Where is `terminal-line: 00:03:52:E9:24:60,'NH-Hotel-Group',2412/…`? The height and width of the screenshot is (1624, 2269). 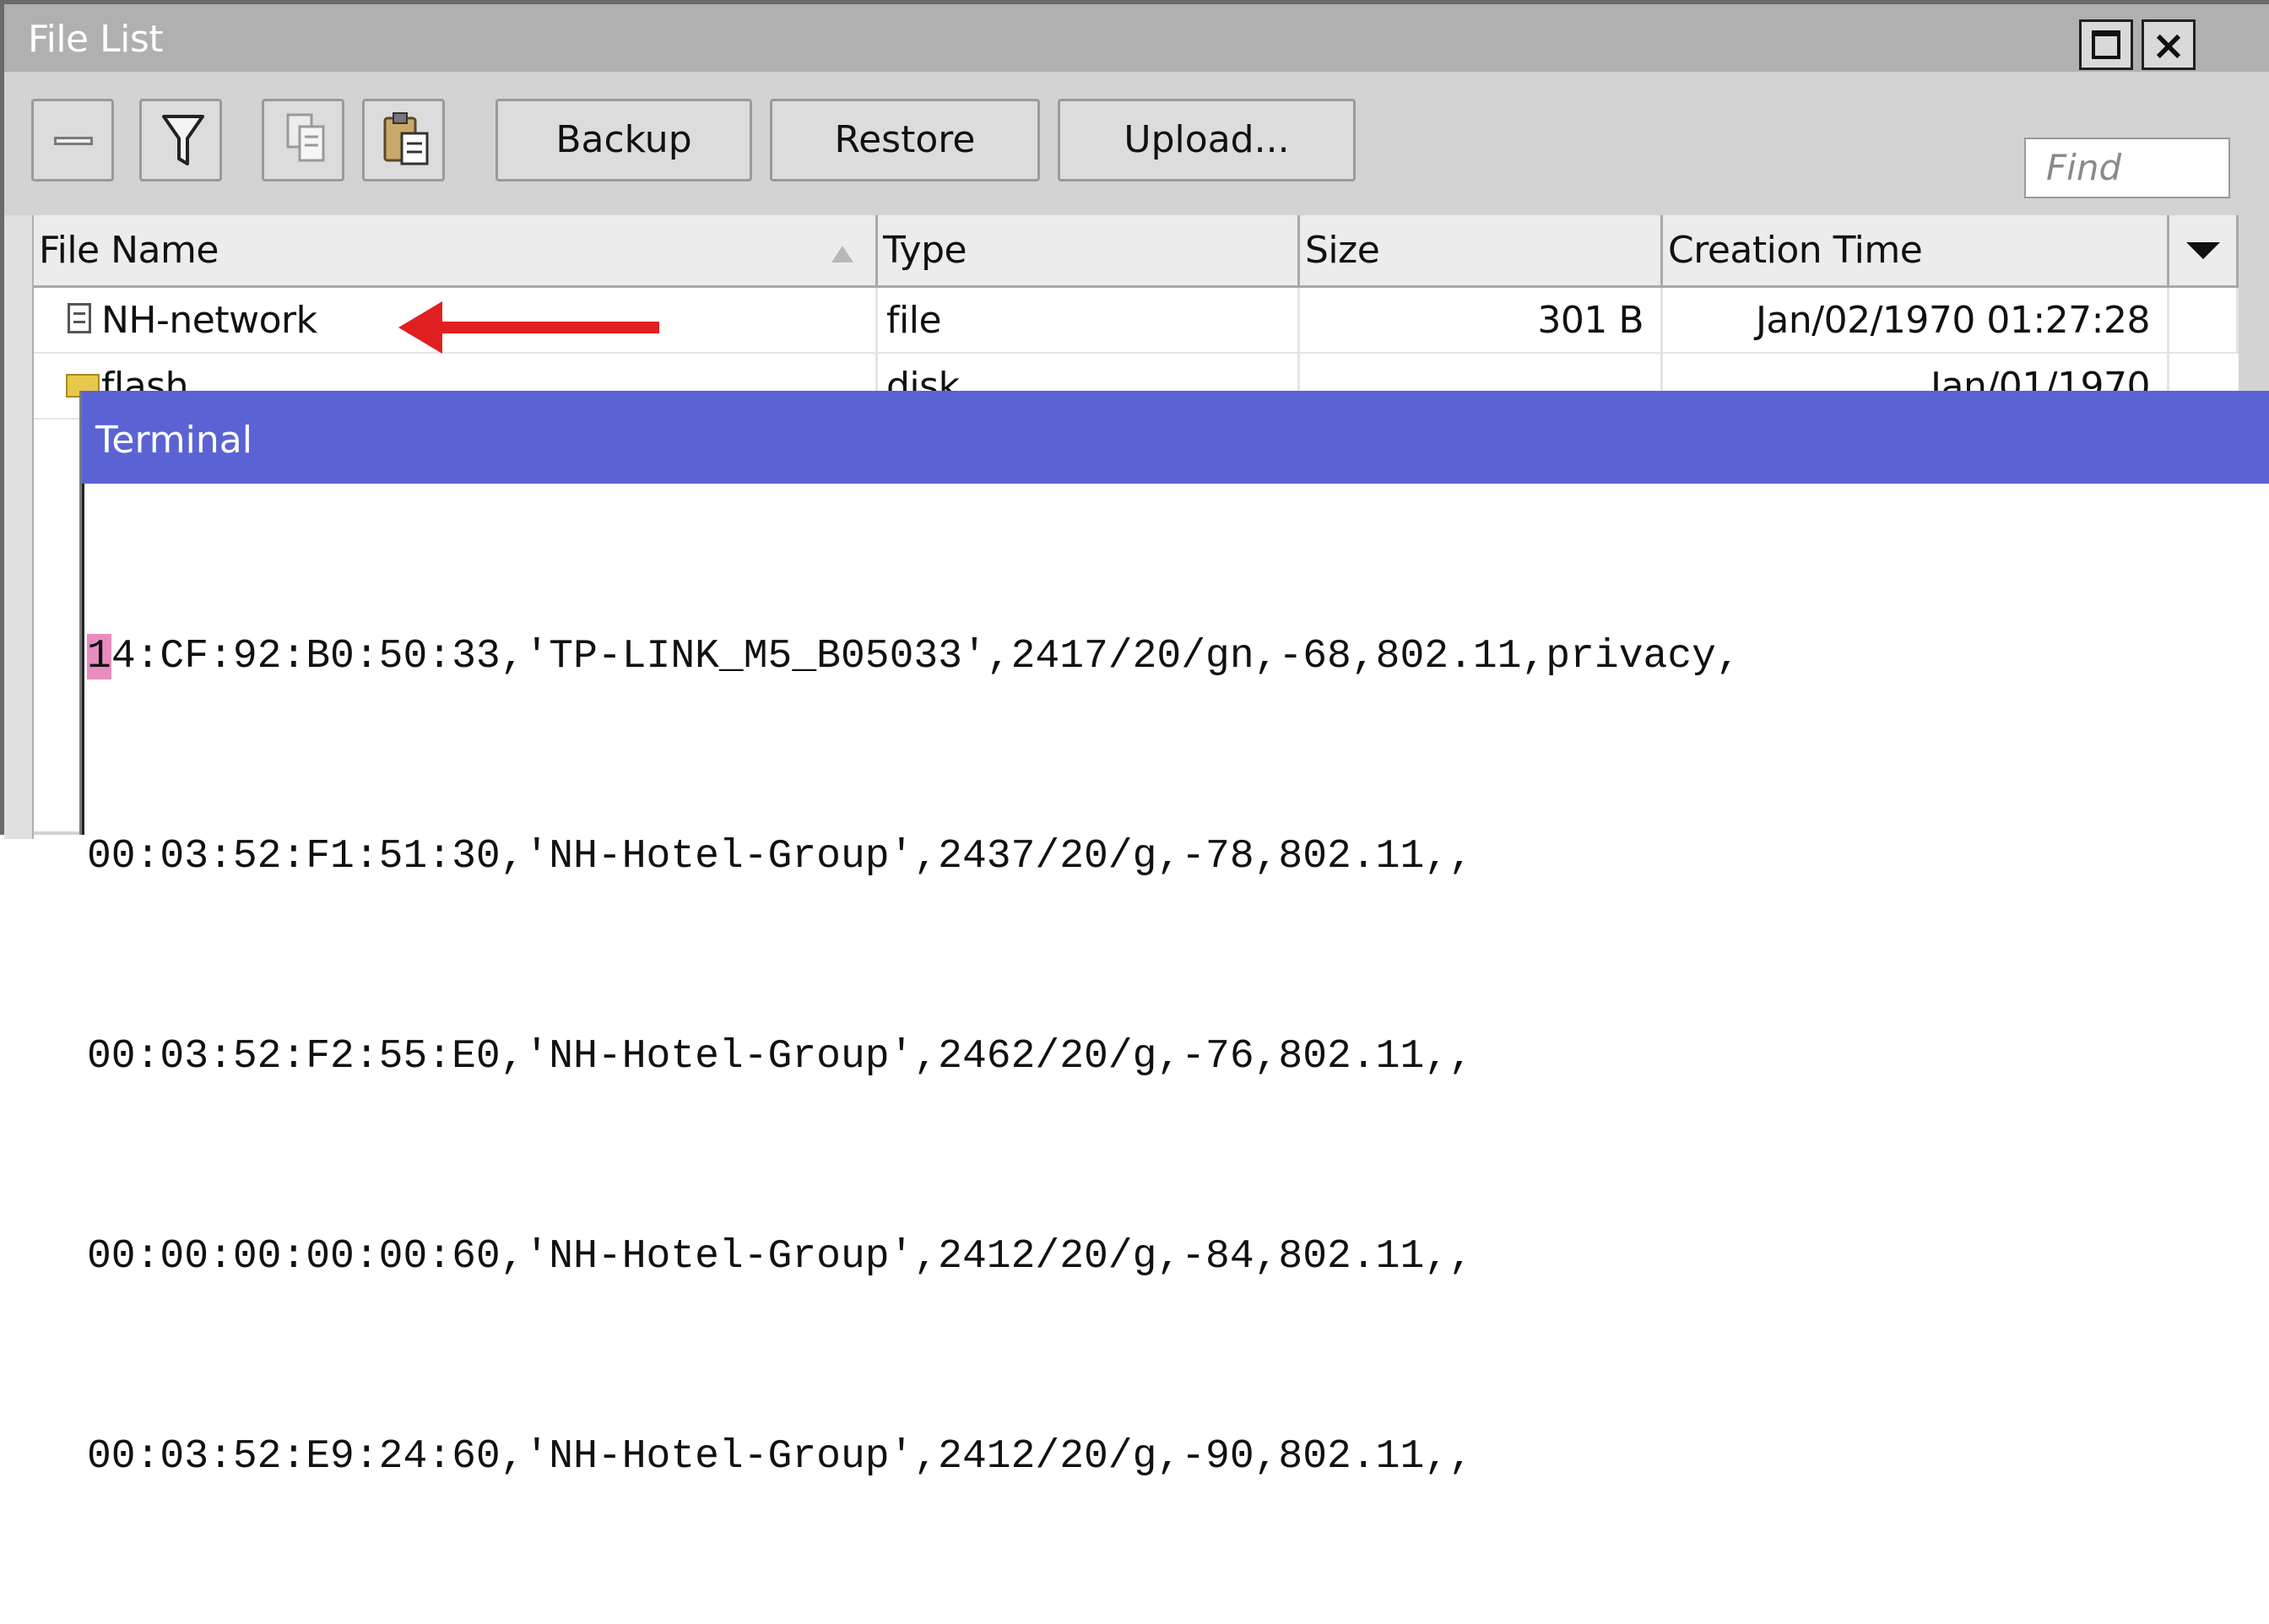
terminal-line: 00:03:52:E9:24:60,'NH-Hotel-Group',2412/… is located at coordinates (780, 1457).